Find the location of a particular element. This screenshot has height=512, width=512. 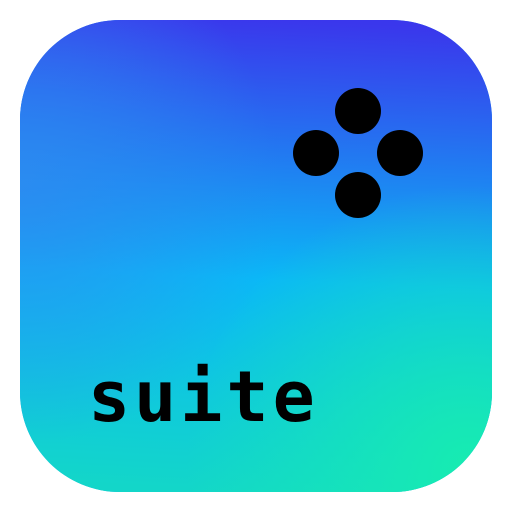

dot-right is located at coordinates (400, 153).